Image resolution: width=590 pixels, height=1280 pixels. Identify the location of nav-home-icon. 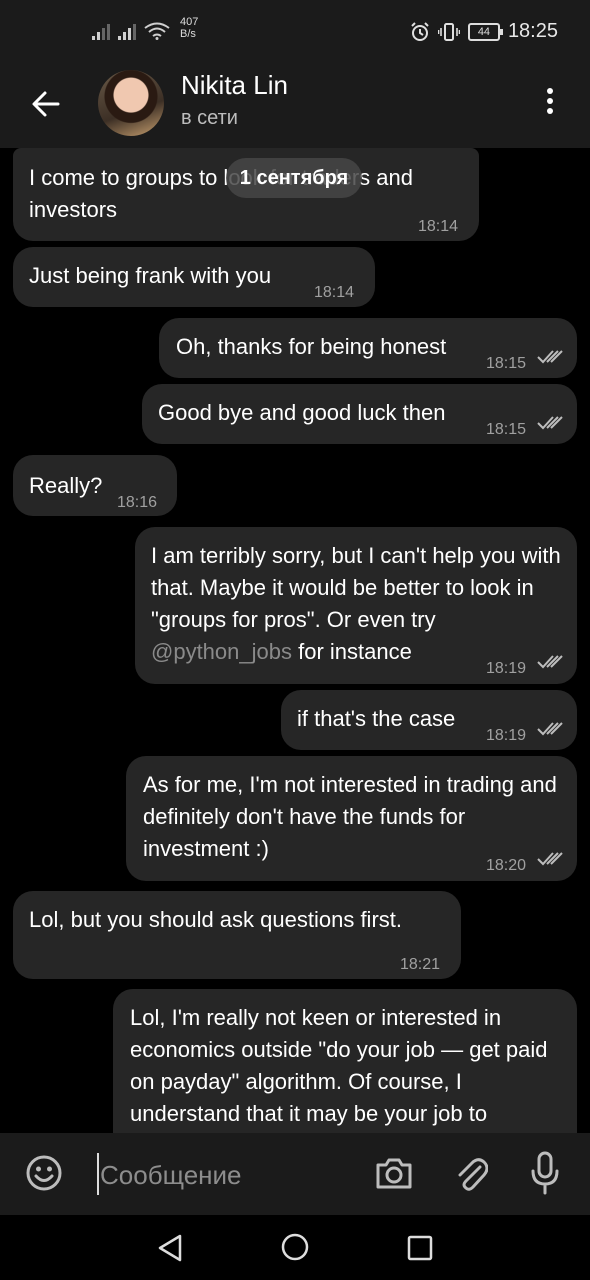
(295, 1247).